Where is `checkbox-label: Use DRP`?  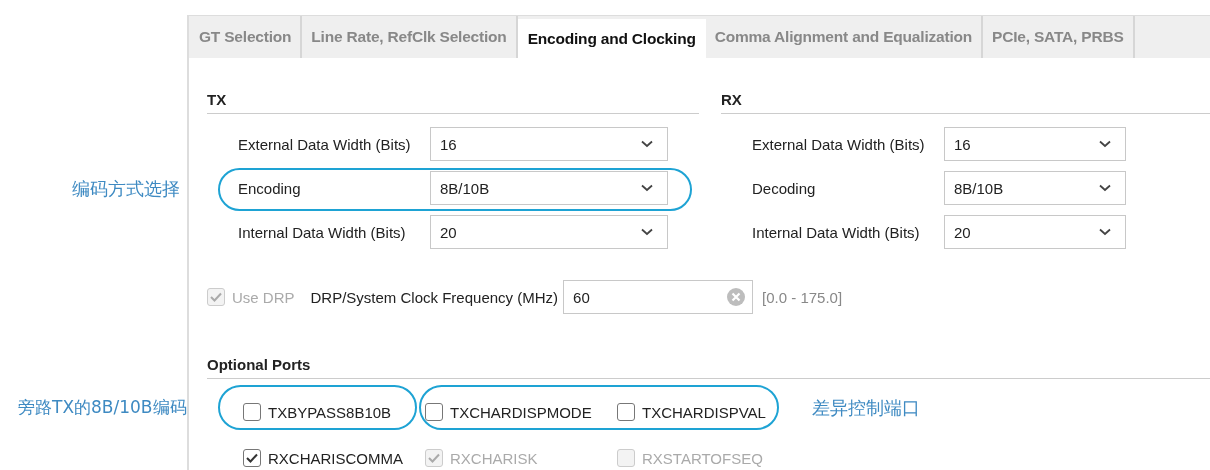 checkbox-label: Use DRP is located at coordinates (263, 297).